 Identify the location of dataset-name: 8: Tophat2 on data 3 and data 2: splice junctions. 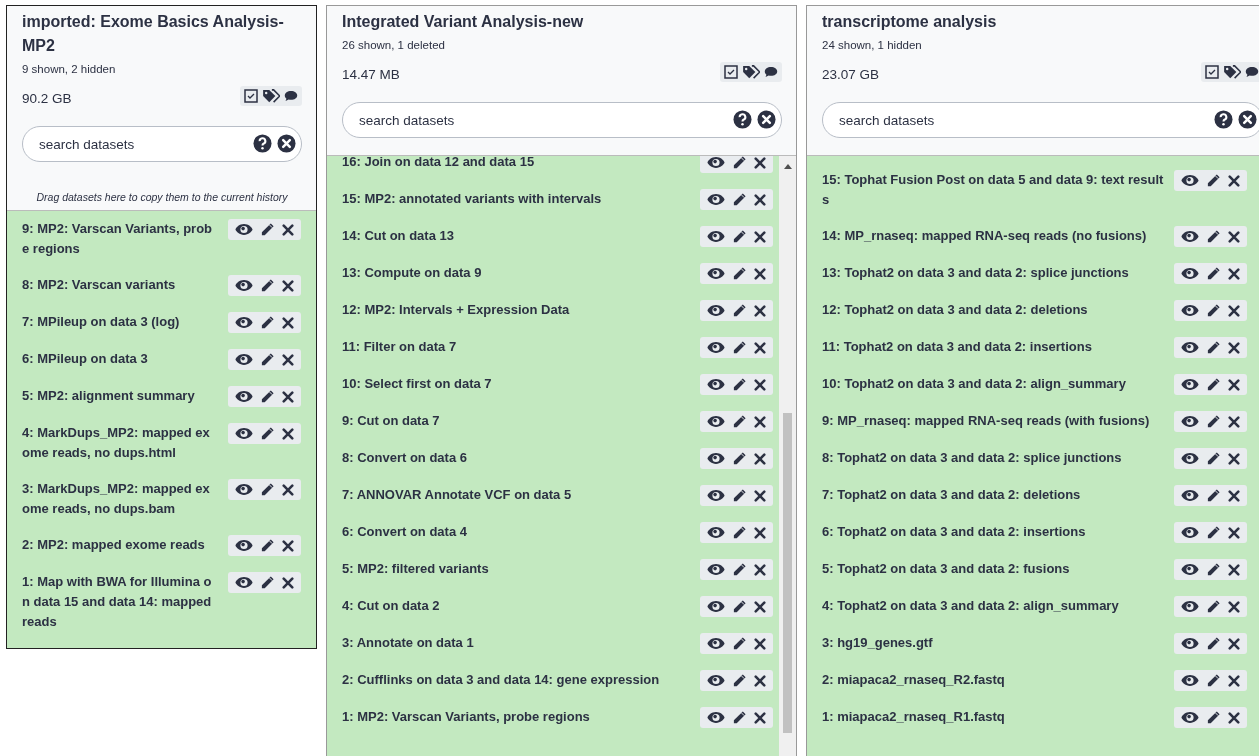
(994, 458).